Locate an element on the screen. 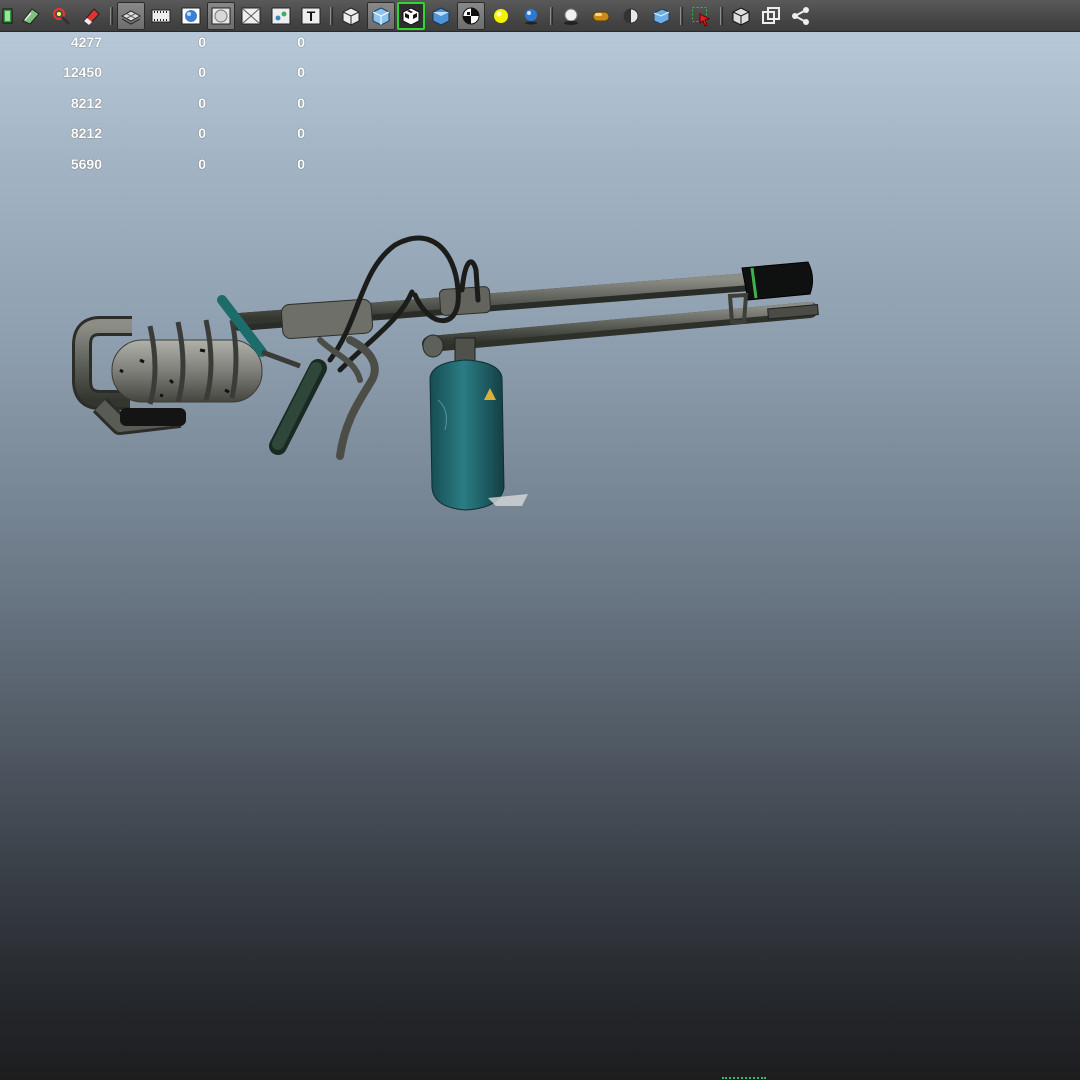  text-icon: T is located at coordinates (311, 16).